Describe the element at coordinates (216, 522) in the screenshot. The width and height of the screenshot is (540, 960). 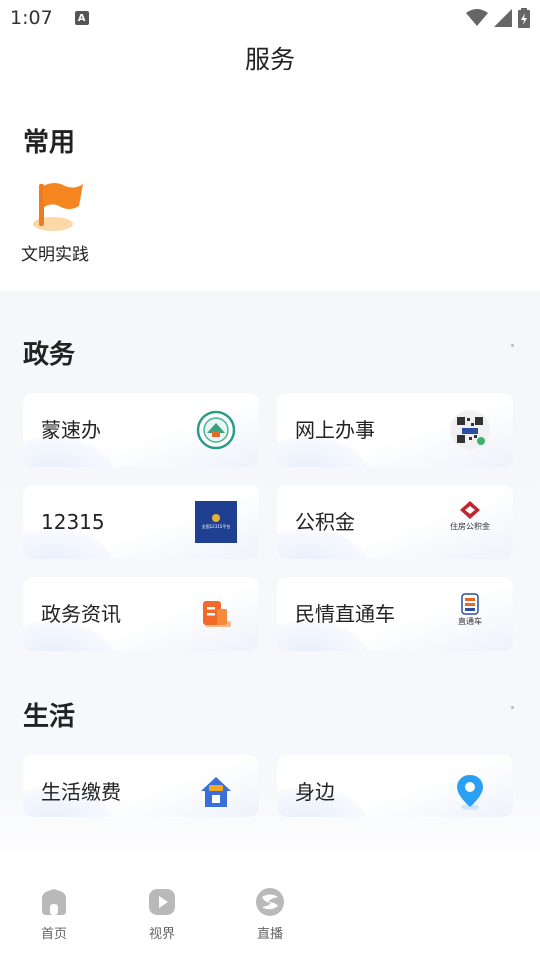
I see `12315-logo-icon: 全国12315平台` at that location.